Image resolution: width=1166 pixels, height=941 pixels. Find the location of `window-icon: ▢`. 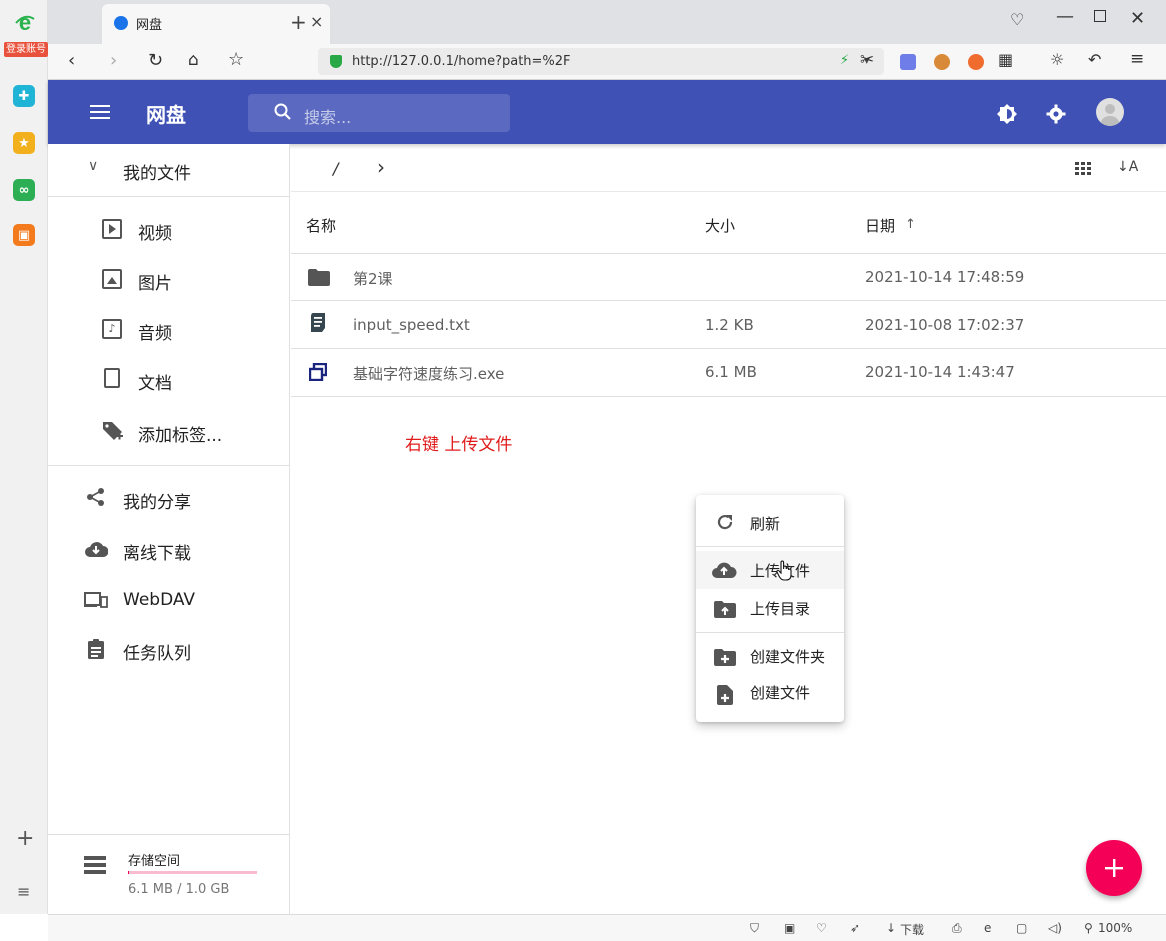

window-icon: ▢ is located at coordinates (1021, 928).